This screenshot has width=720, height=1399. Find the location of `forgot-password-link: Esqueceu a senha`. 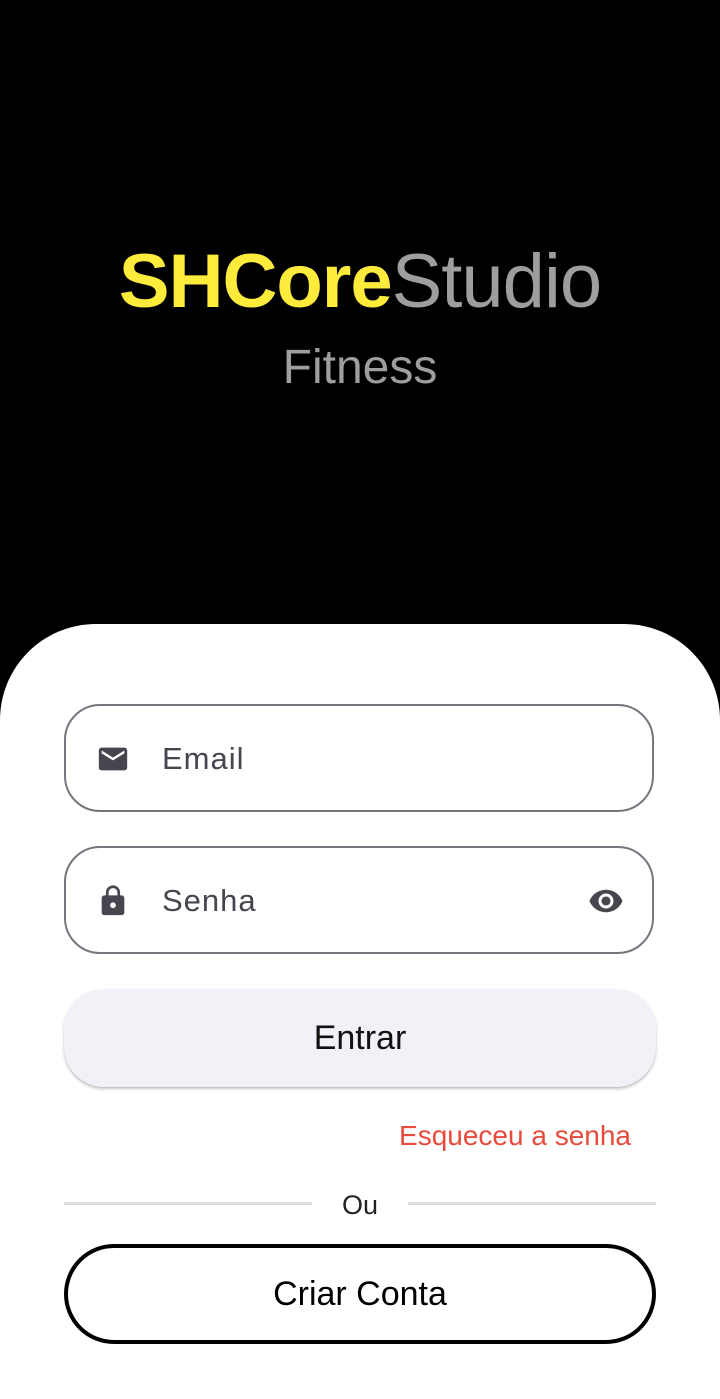

forgot-password-link: Esqueceu a senha is located at coordinates (515, 1136).